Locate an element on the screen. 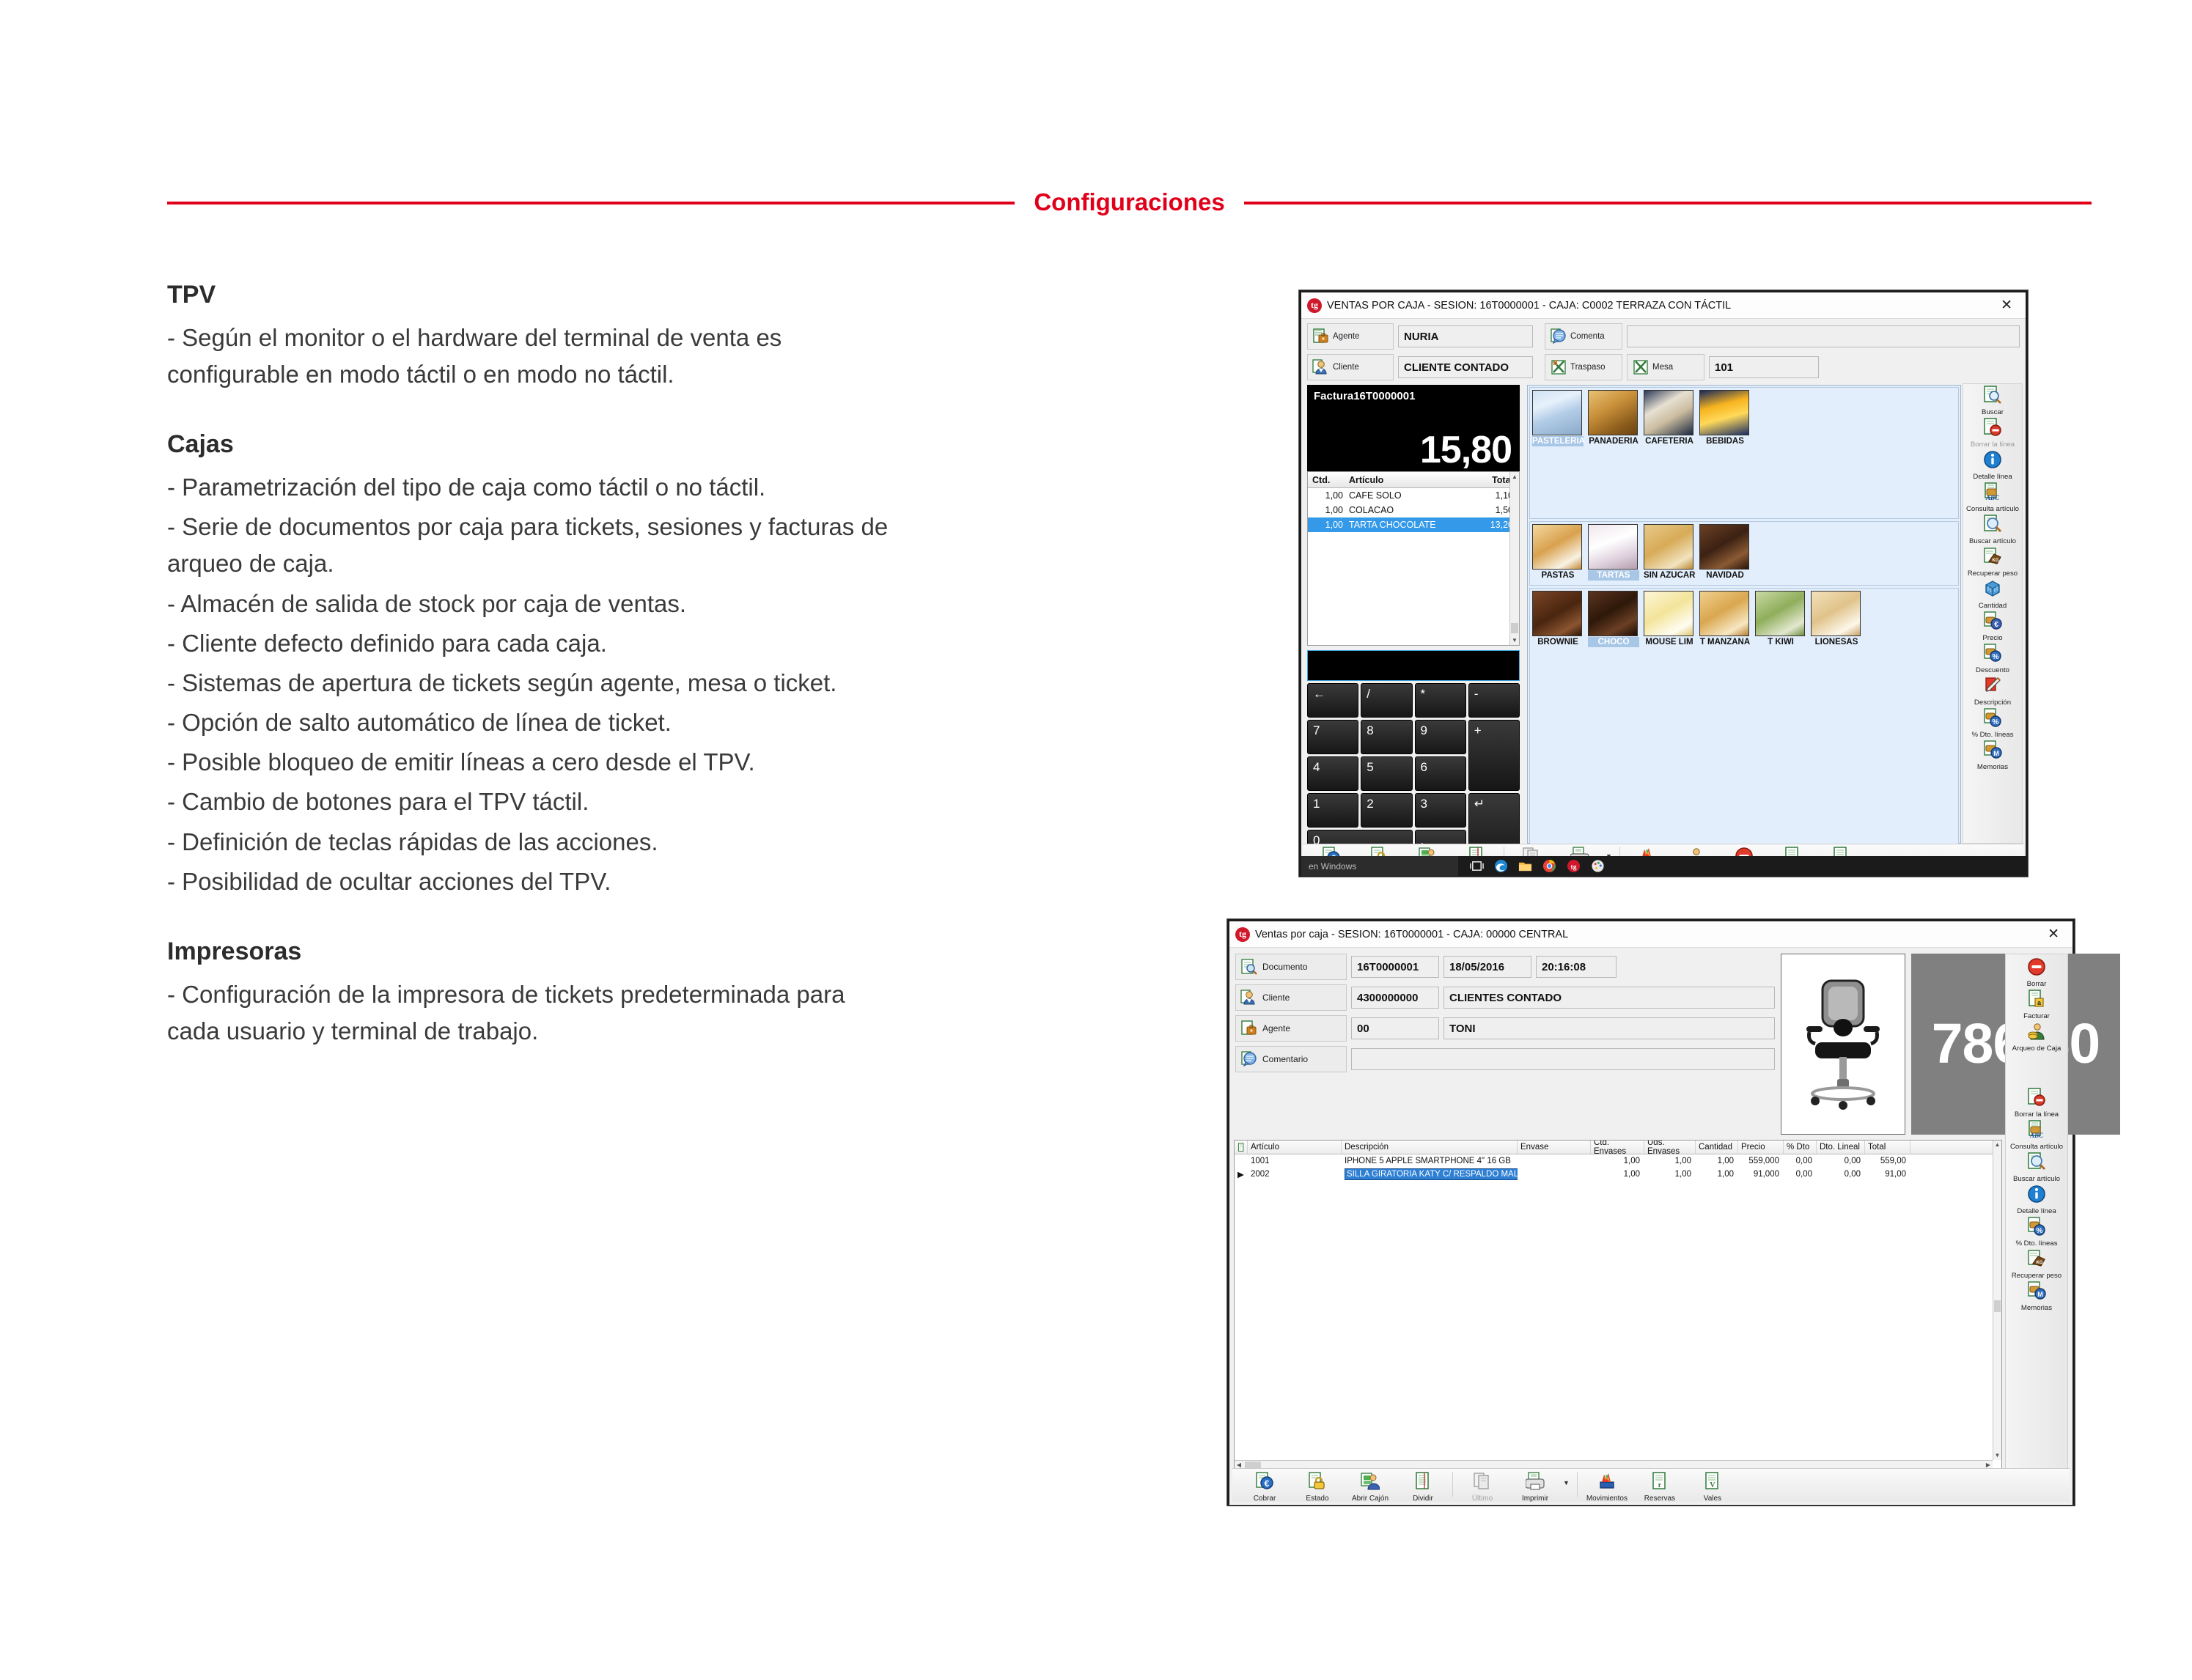  mesa-button: Mesa is located at coordinates (1665, 367).